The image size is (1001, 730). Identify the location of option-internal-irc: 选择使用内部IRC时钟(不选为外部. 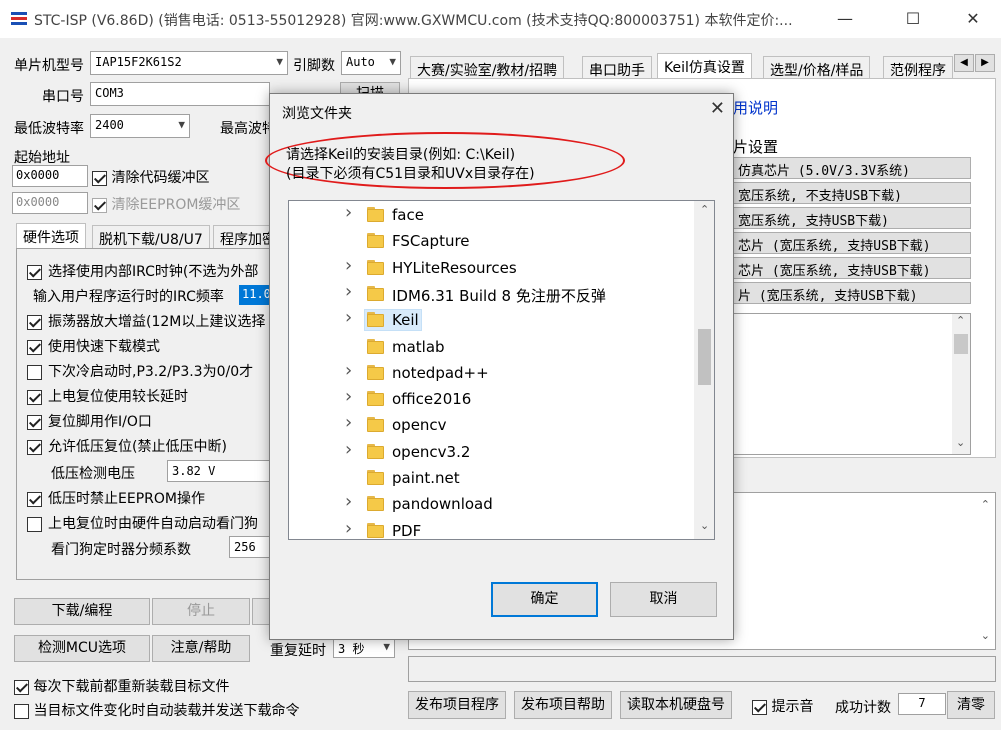
(142, 271).